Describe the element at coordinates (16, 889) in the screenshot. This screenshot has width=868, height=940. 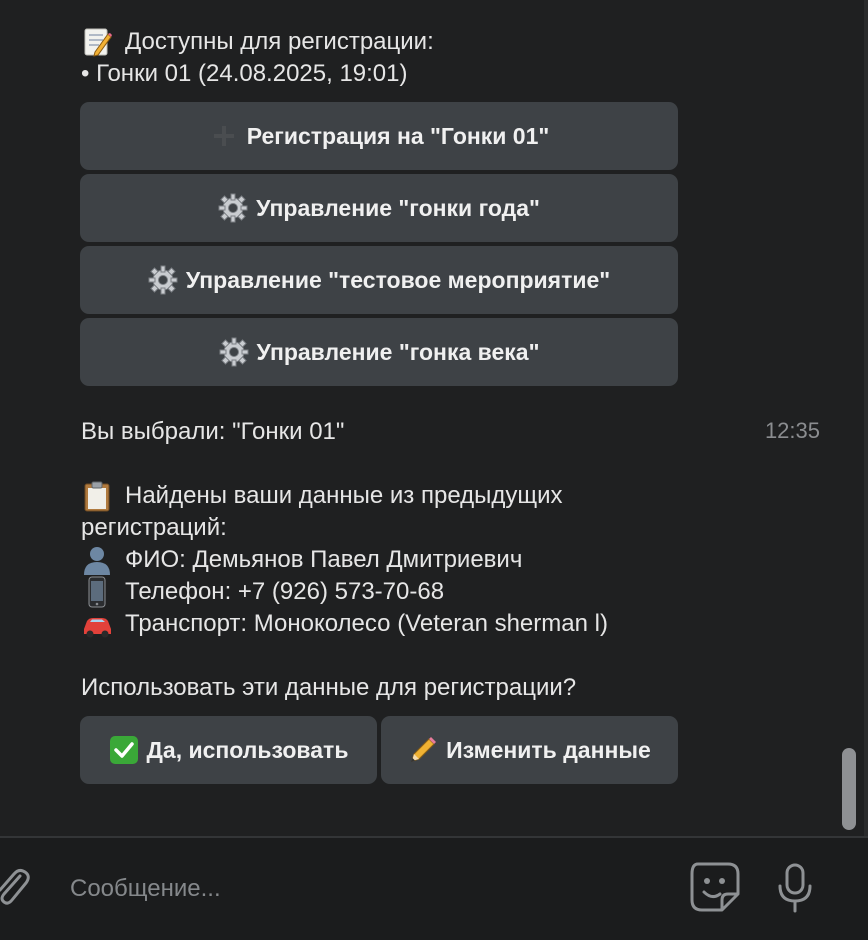
I see `attach-icon` at that location.